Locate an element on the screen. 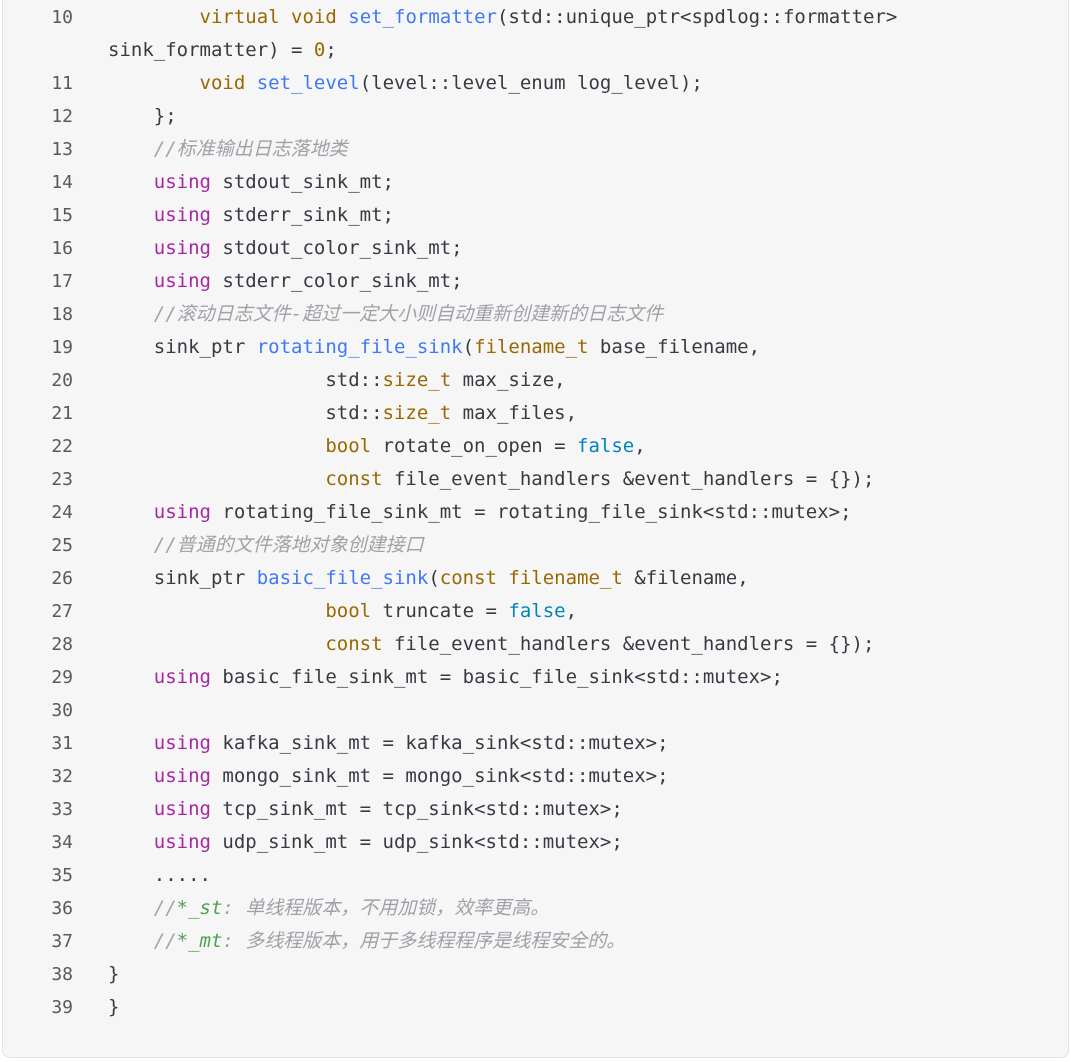  code-token: false is located at coordinates (606, 446).